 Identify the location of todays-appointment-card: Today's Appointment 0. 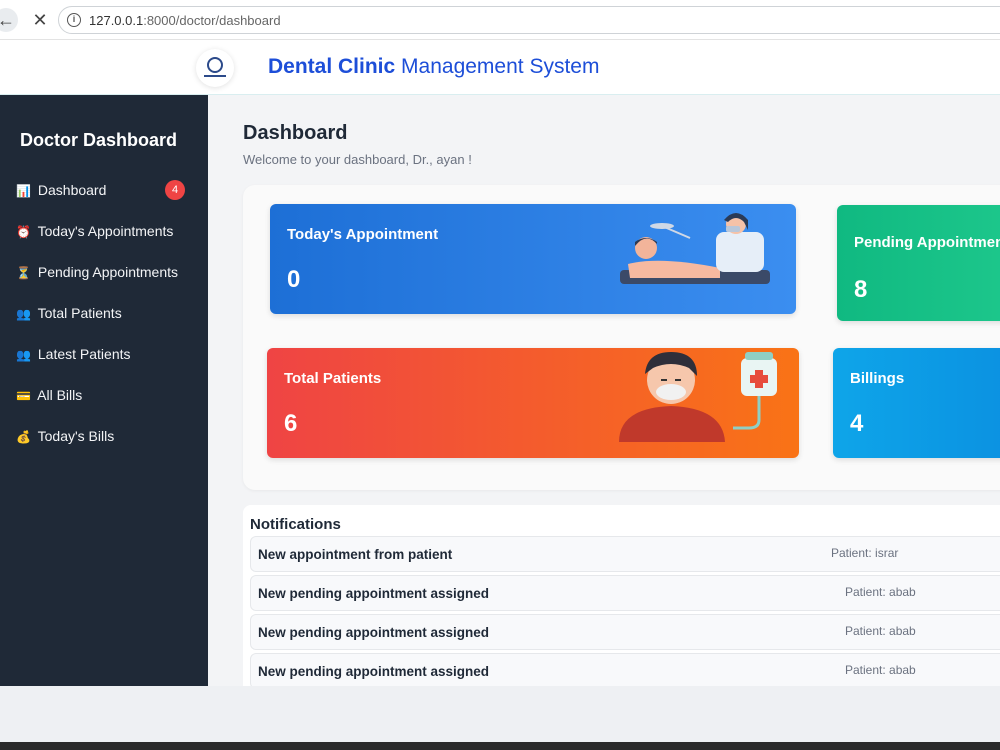
(533, 259).